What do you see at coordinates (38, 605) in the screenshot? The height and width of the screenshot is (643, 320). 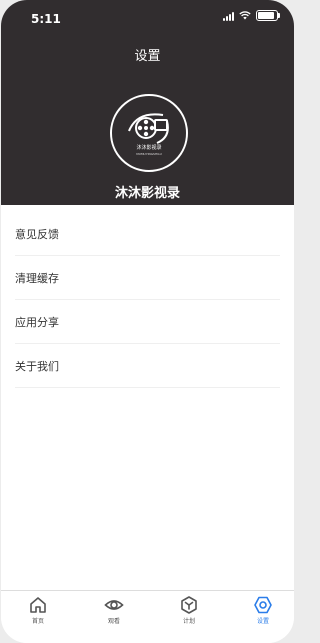 I see `home-icon` at bounding box center [38, 605].